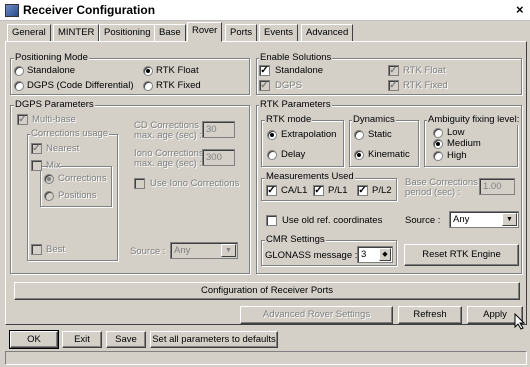 This screenshot has height=367, width=530. Describe the element at coordinates (36, 249) in the screenshot. I see `check-best` at that location.